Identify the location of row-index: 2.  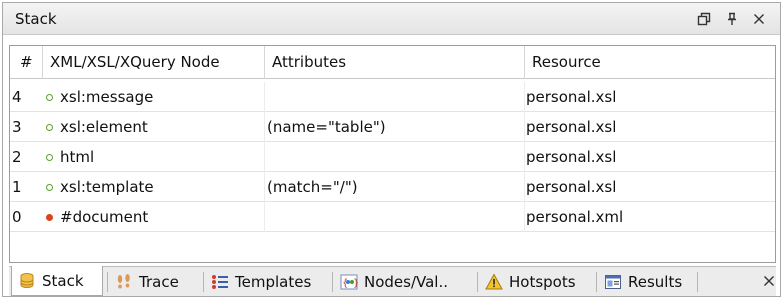
(17, 157).